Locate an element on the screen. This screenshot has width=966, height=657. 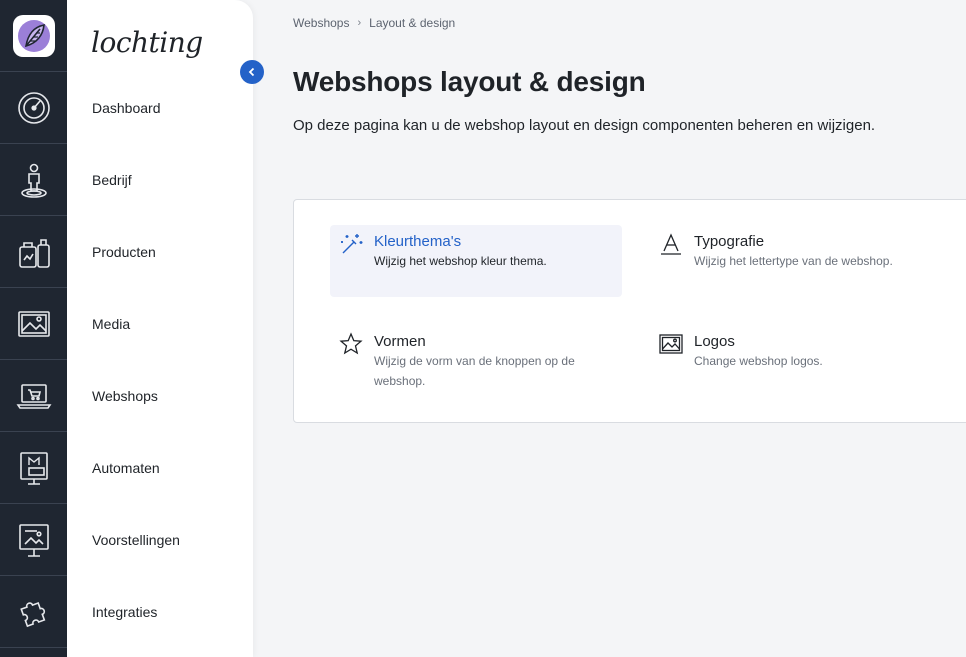
rail-automats is located at coordinates (33, 468).